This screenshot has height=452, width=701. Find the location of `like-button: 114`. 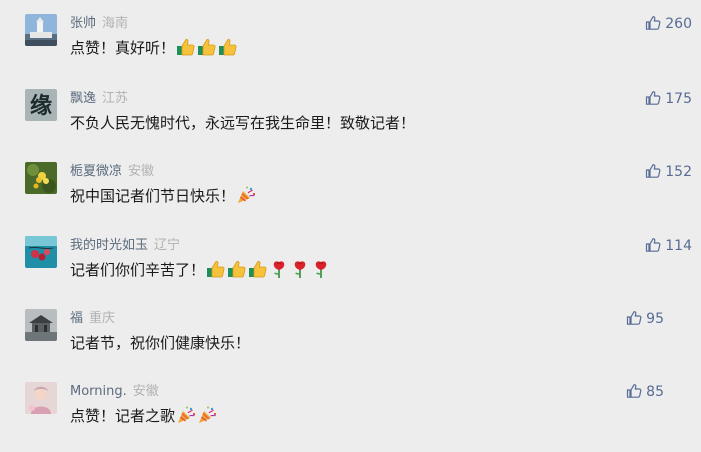

like-button: 114 is located at coordinates (668, 246).